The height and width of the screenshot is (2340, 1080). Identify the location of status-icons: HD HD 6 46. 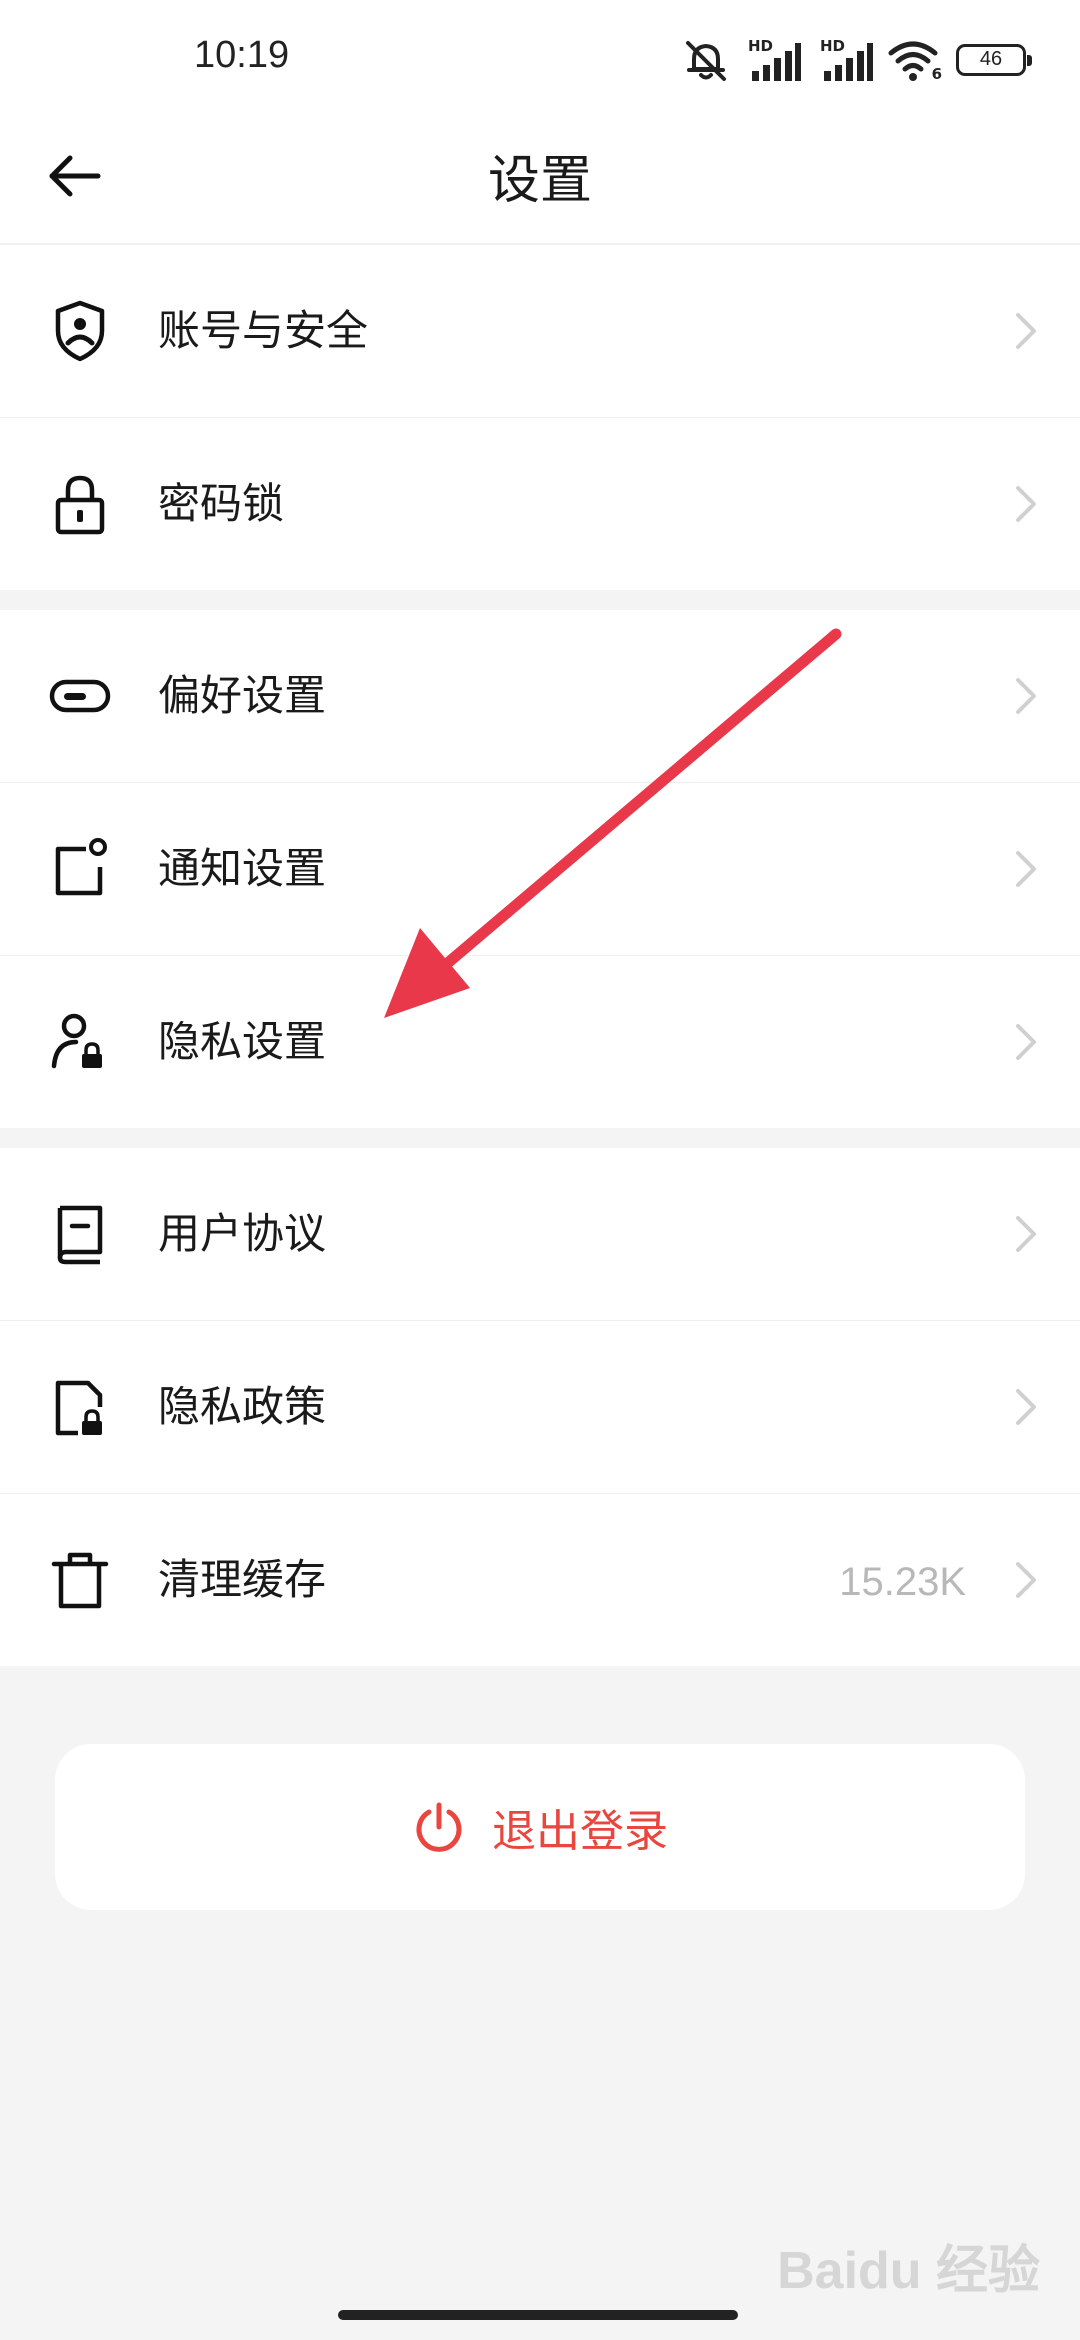
(857, 60).